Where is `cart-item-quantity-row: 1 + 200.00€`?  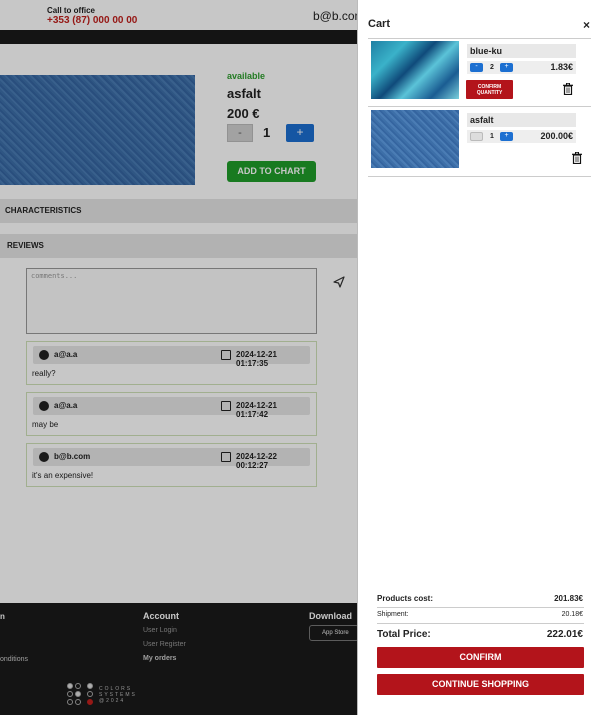
cart-item-quantity-row: 1 + 200.00€ is located at coordinates (521, 136).